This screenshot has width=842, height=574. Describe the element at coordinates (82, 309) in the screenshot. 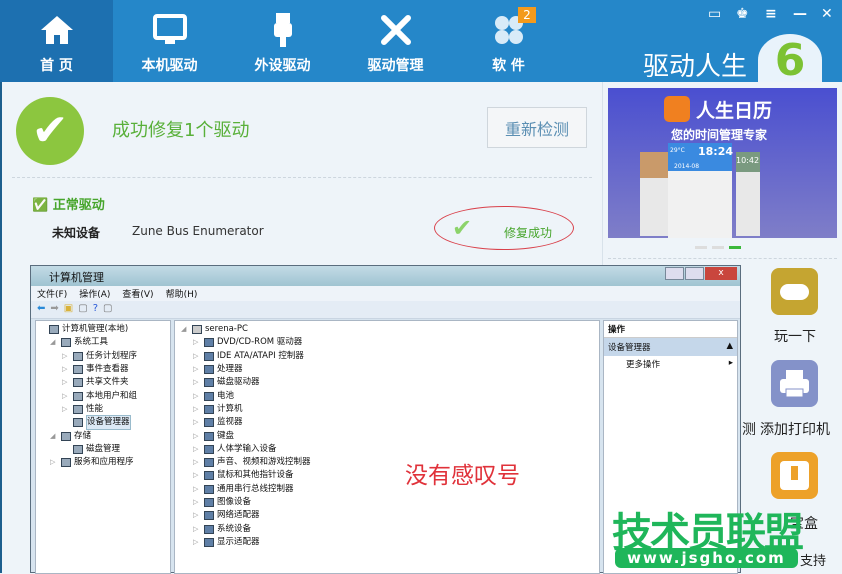

I see `show-hide-icon: ▢` at that location.